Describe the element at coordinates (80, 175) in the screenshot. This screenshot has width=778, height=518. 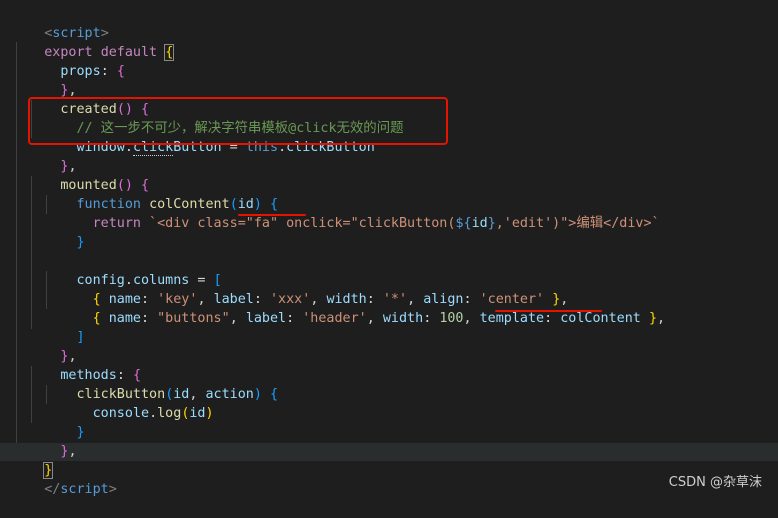
I see `code-line: mounted() {` at that location.